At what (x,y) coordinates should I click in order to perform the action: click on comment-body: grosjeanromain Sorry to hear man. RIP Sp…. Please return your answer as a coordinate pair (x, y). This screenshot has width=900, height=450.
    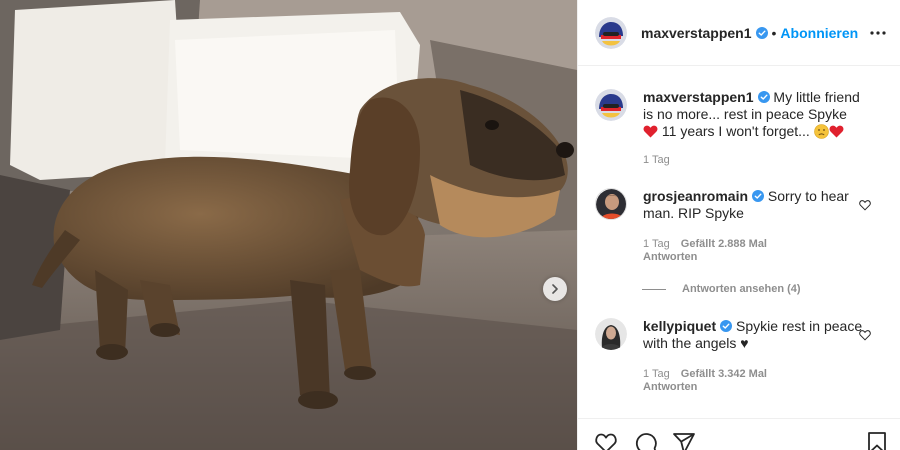
    Looking at the image, I should click on (753, 226).